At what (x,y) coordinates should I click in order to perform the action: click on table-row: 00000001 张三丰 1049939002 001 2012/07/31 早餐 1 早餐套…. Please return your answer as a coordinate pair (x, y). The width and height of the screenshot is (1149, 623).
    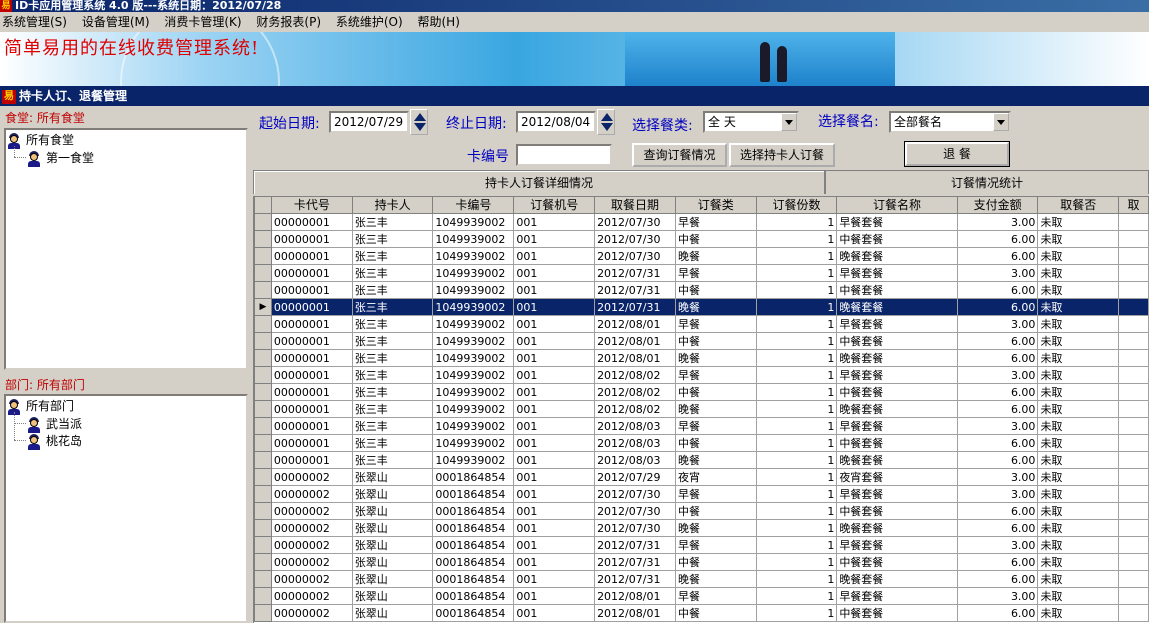
    Looking at the image, I should click on (701, 273).